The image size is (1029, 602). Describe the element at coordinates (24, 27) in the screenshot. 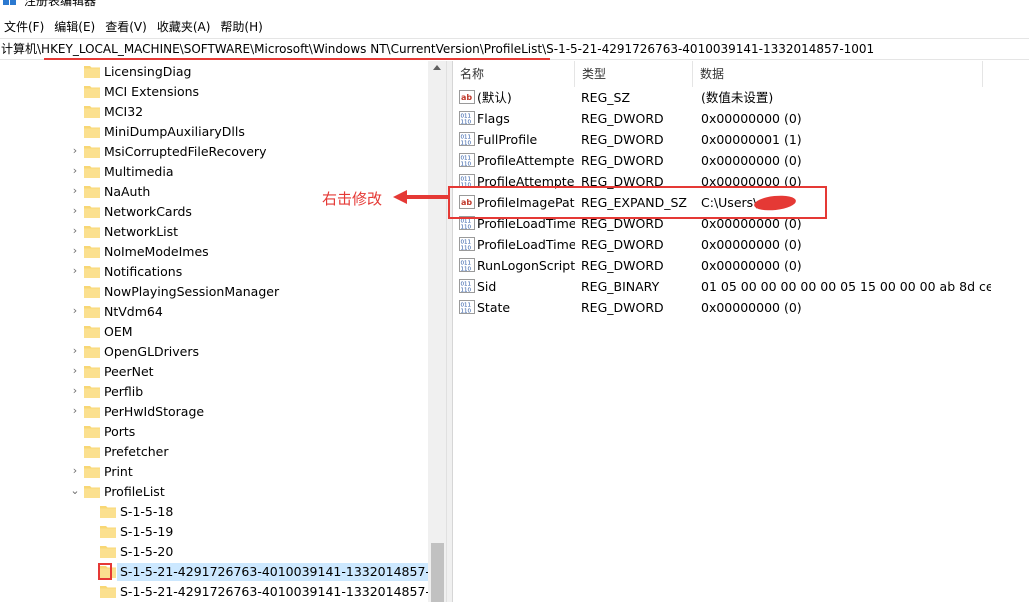

I see `menu-file: 文件(F)` at that location.